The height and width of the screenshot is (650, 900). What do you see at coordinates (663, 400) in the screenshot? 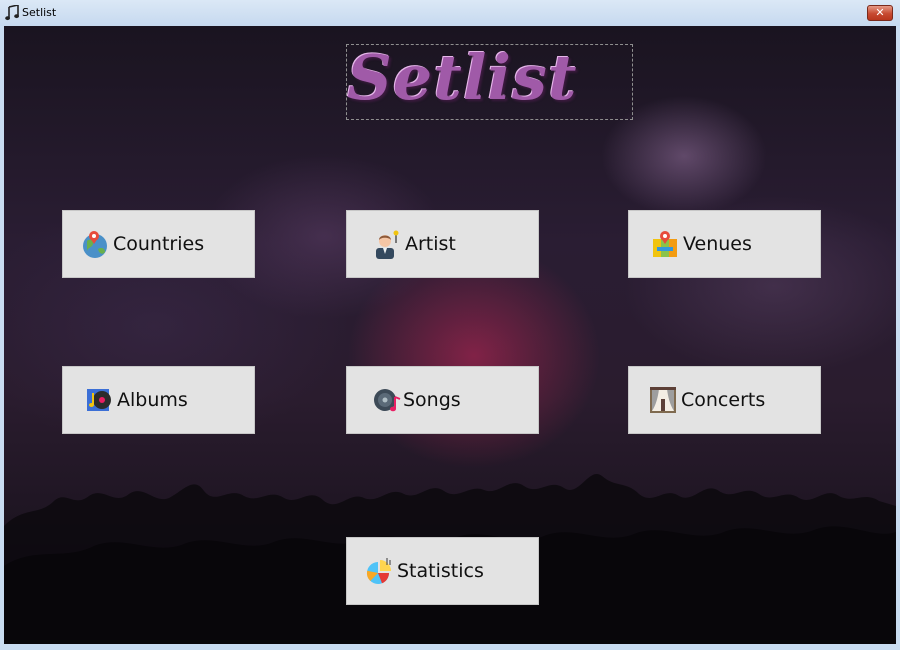
I see `stage-curtain-icon` at bounding box center [663, 400].